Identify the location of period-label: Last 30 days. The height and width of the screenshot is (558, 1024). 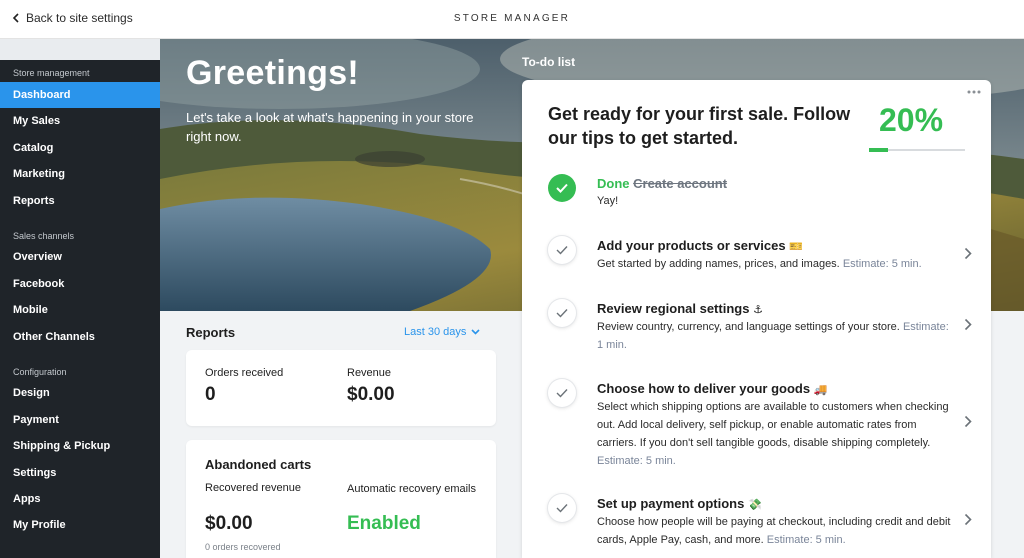
(435, 332).